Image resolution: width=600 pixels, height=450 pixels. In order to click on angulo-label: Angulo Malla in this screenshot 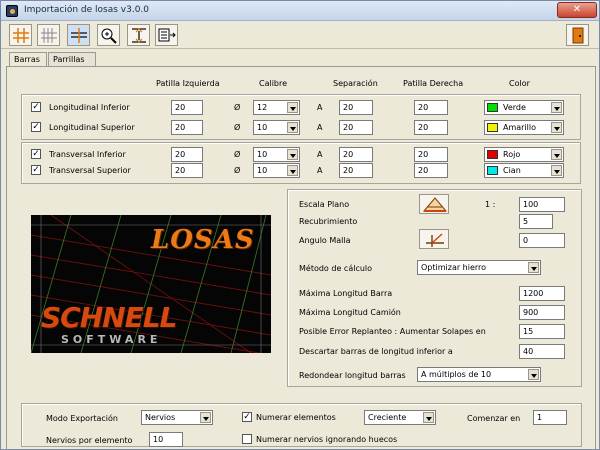, I will do `click(325, 240)`.